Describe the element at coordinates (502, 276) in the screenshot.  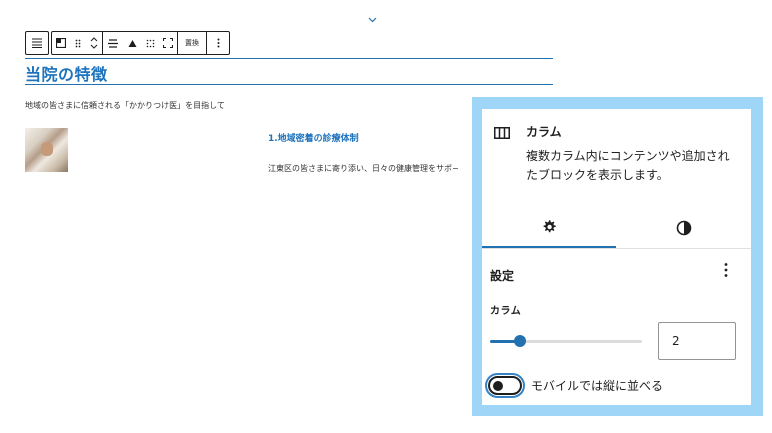
I see `settings-section-title: 設定` at that location.